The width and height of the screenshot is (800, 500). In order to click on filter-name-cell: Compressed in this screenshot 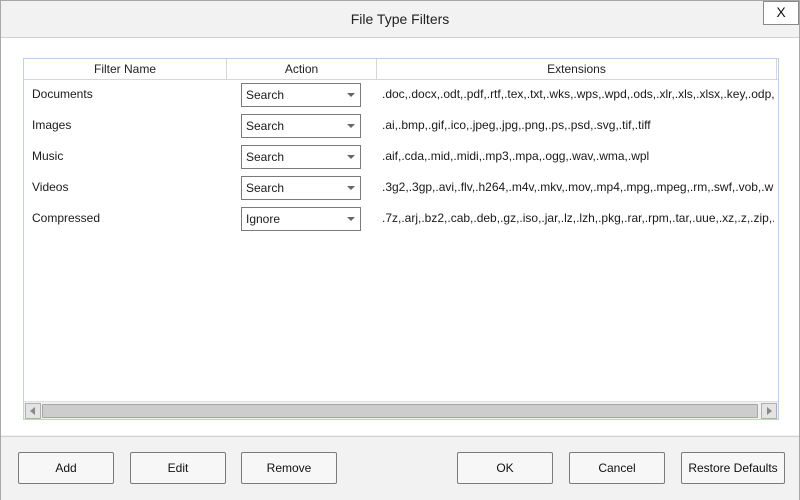, I will do `click(66, 218)`.